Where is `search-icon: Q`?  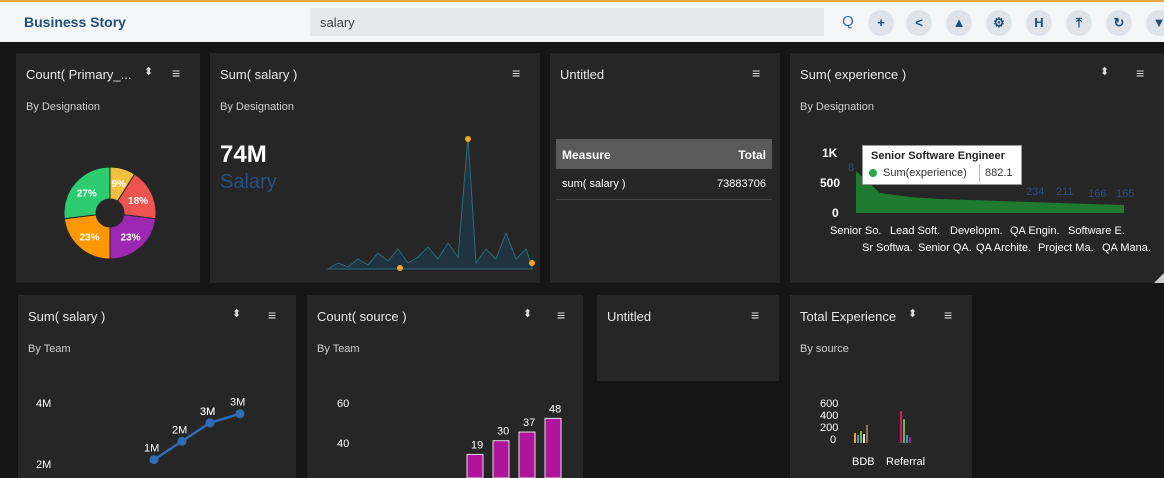
search-icon: Q is located at coordinates (848, 22).